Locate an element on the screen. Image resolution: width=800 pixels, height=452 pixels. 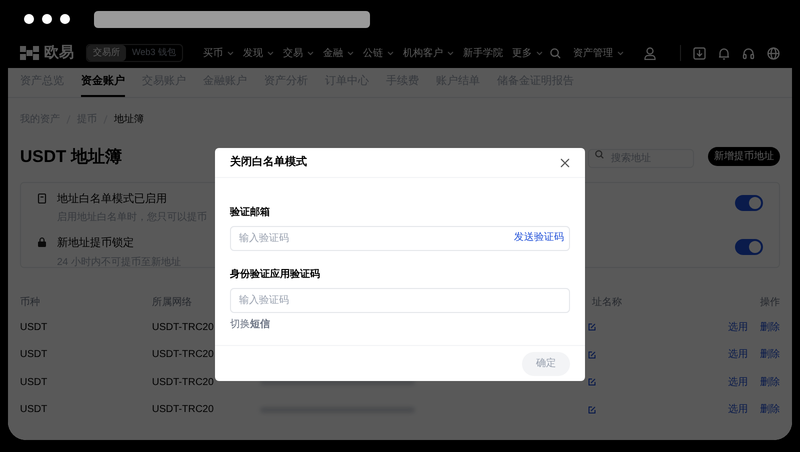
user-icon is located at coordinates (650, 53).